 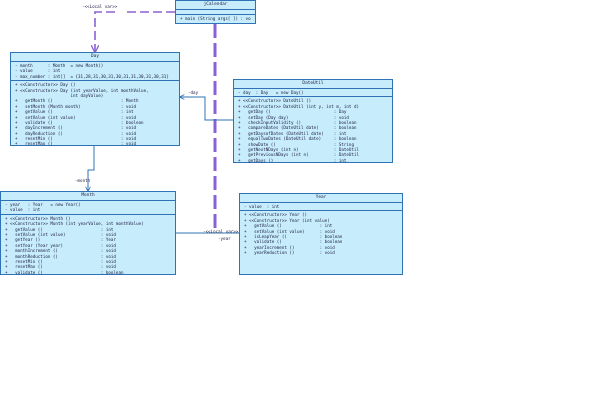 What do you see at coordinates (271, 92) in the screenshot?
I see `attribute-row: - day : Day = new Day()` at bounding box center [271, 92].